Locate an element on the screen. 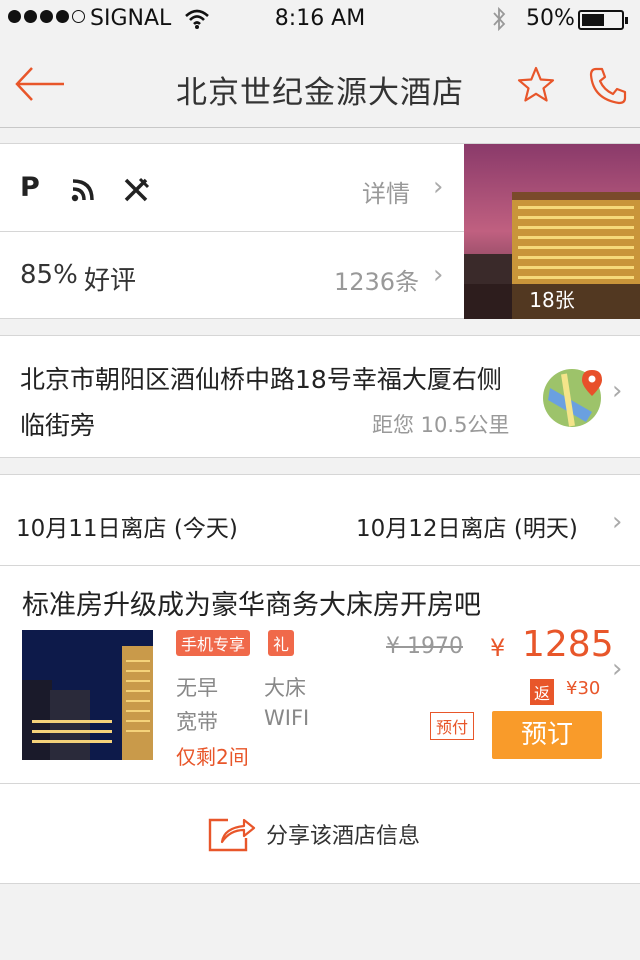 This screenshot has width=640, height=960. hotel-photo: 18张 is located at coordinates (552, 231).